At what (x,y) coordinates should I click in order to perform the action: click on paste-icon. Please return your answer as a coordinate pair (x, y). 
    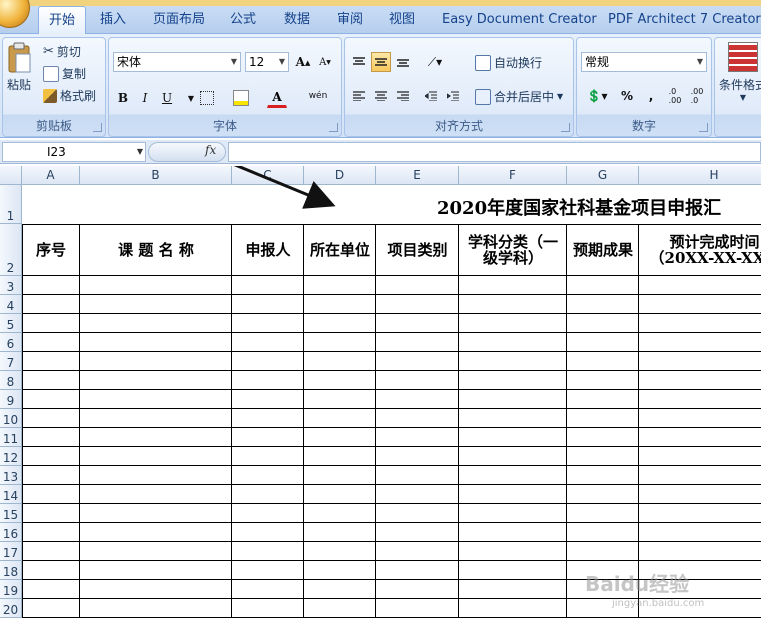
    Looking at the image, I should click on (19, 57).